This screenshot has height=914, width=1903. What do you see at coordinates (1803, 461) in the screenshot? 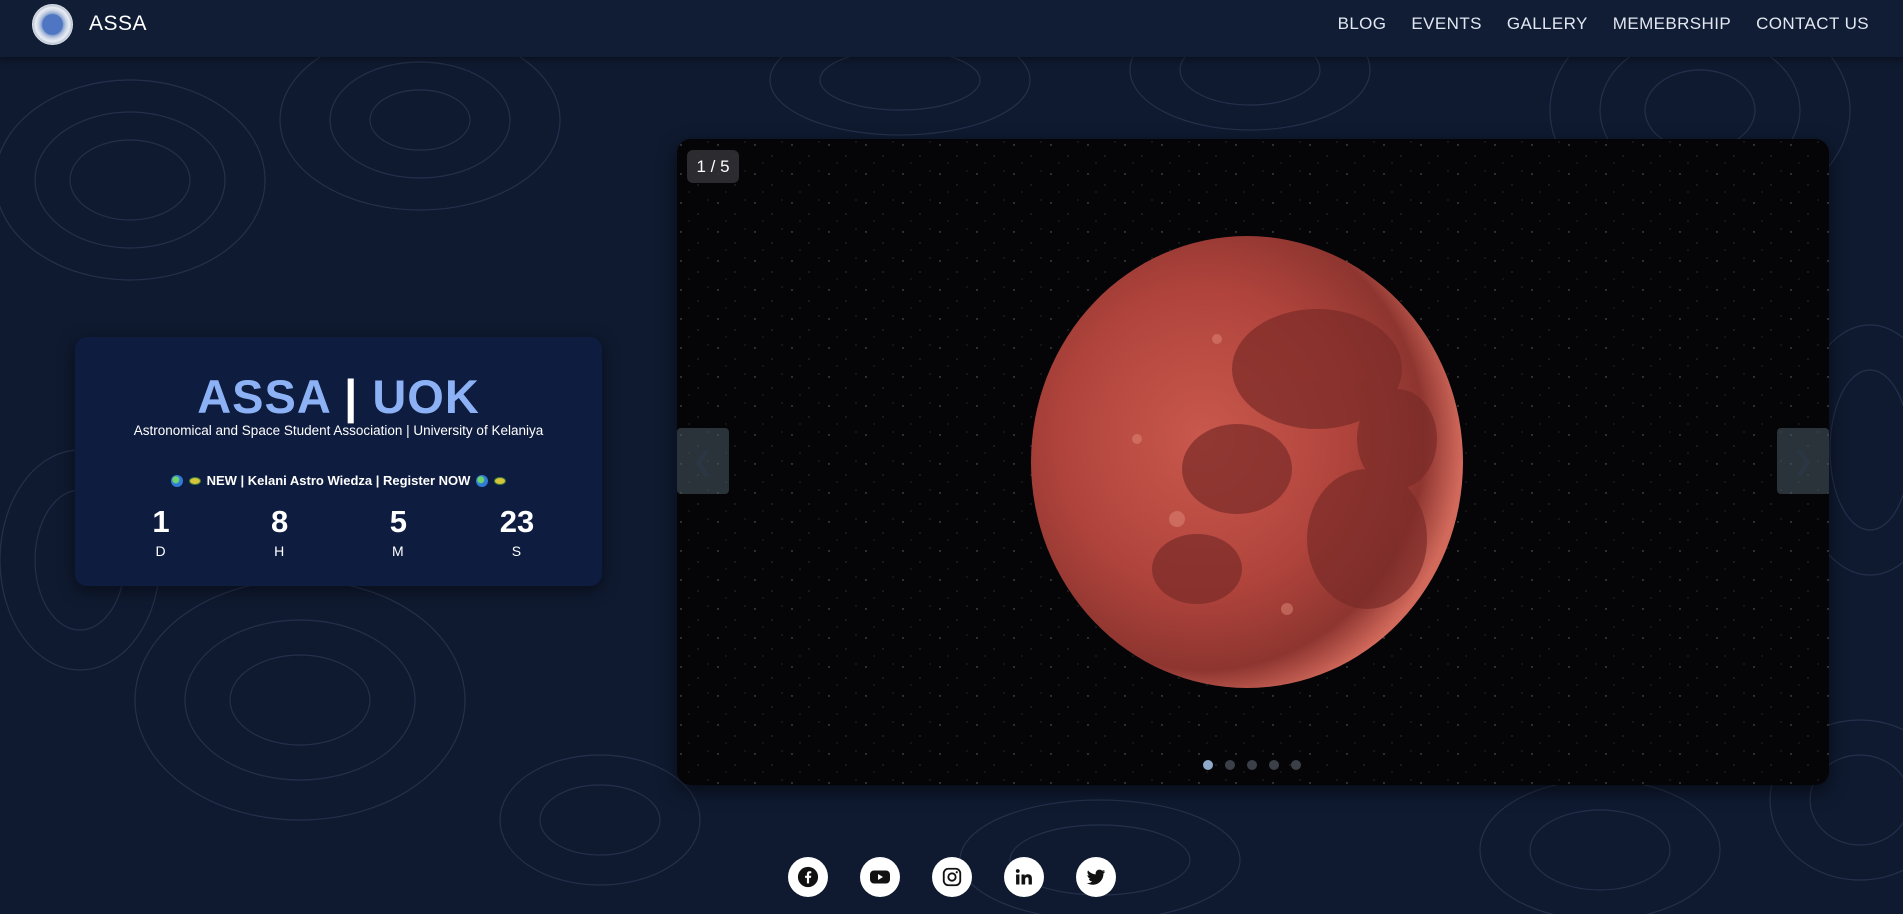
I see `slider-next-button: ❯` at bounding box center [1803, 461].